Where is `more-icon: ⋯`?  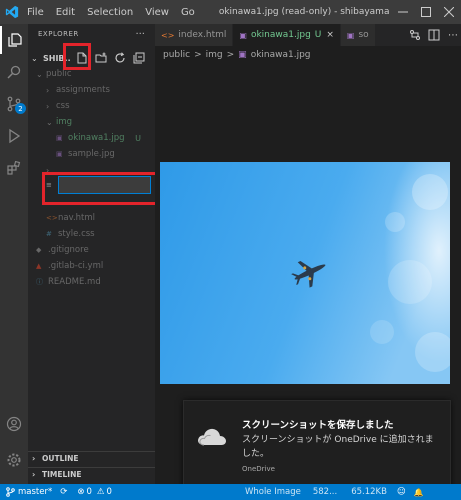
more-icon: ⋯ is located at coordinates (453, 35).